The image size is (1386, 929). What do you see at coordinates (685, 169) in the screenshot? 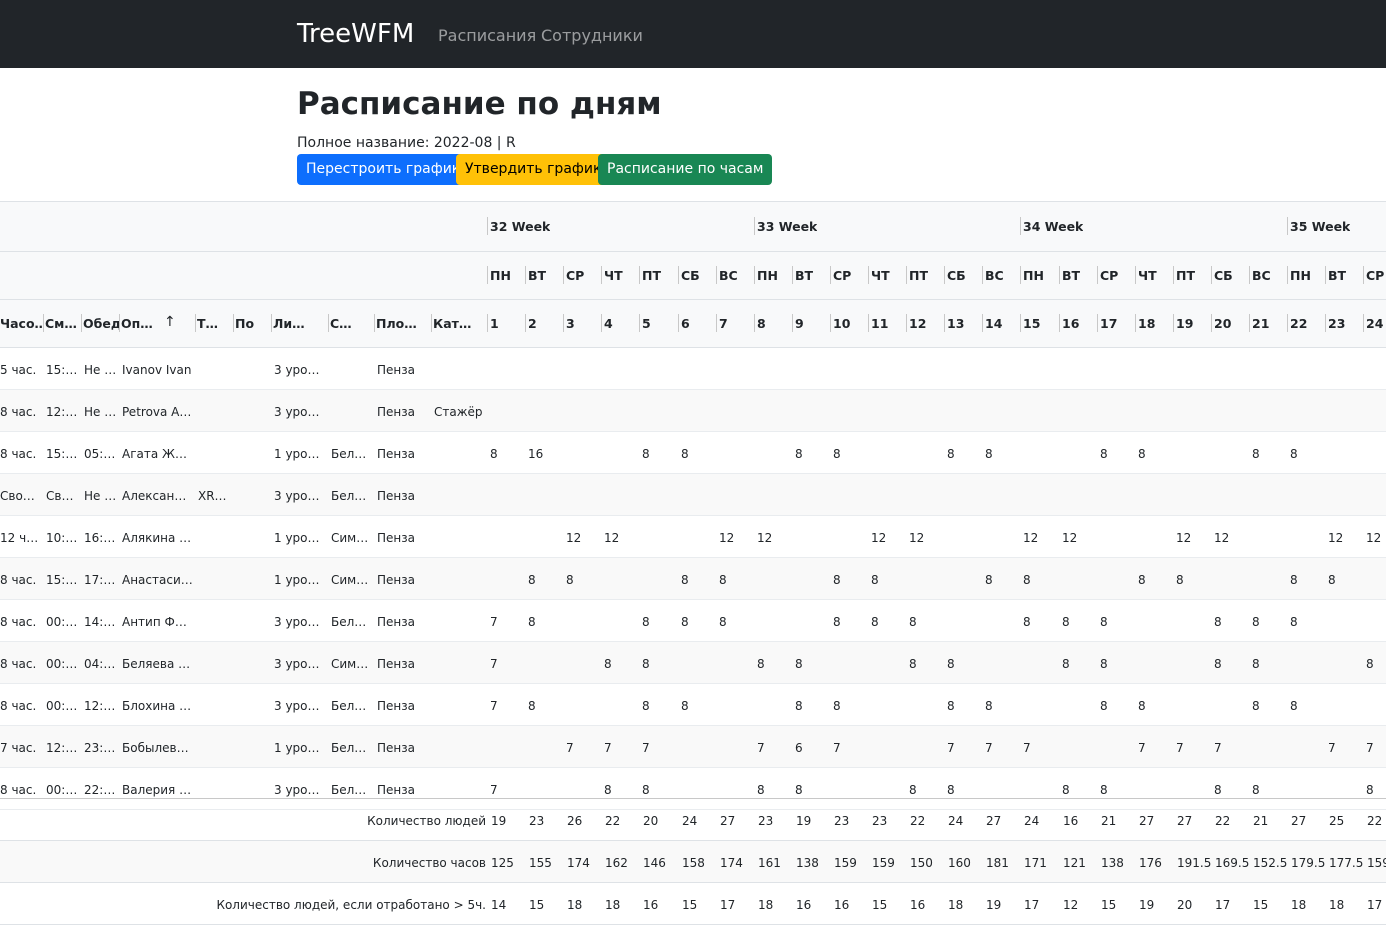
I see `hourly-schedule-button: Расписание по часам` at bounding box center [685, 169].